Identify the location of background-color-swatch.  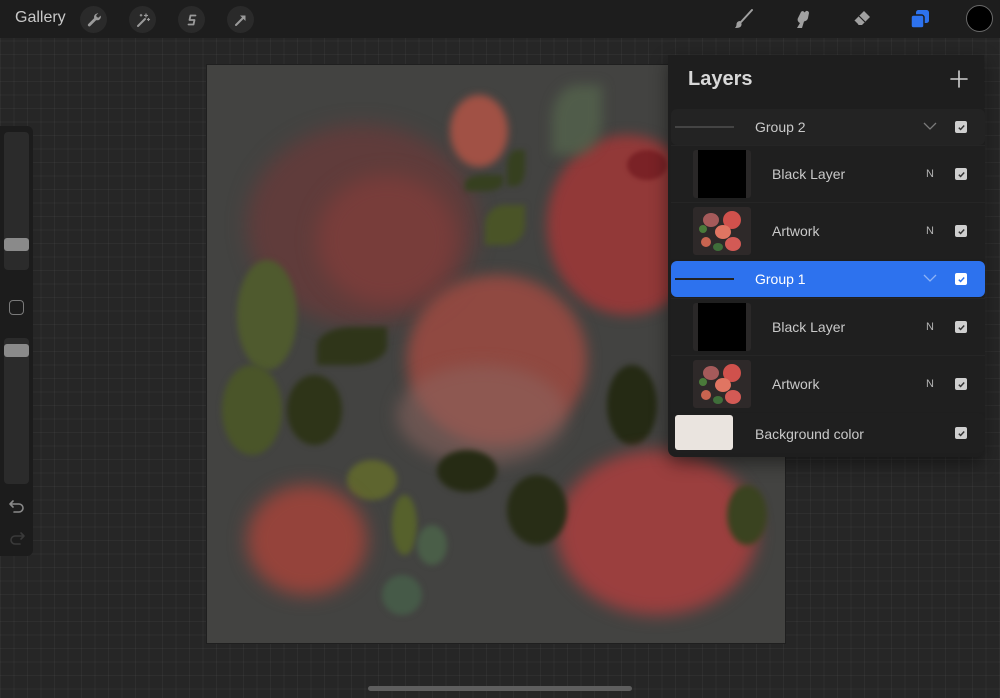
(704, 432).